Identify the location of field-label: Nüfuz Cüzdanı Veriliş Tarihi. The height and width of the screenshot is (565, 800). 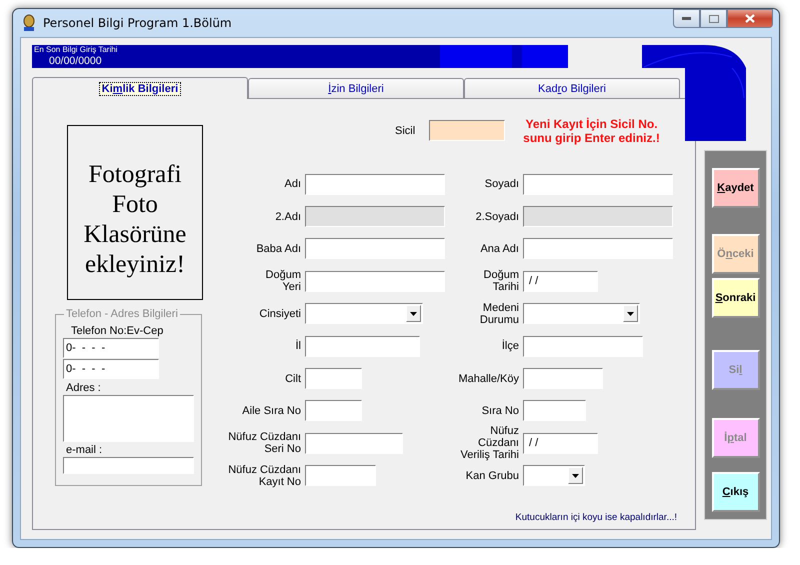
(489, 443).